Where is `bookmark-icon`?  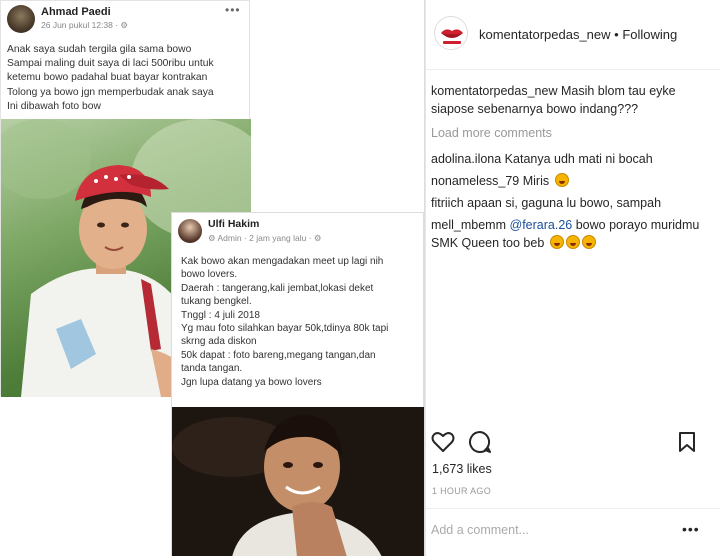
bookmark-icon is located at coordinates (687, 442).